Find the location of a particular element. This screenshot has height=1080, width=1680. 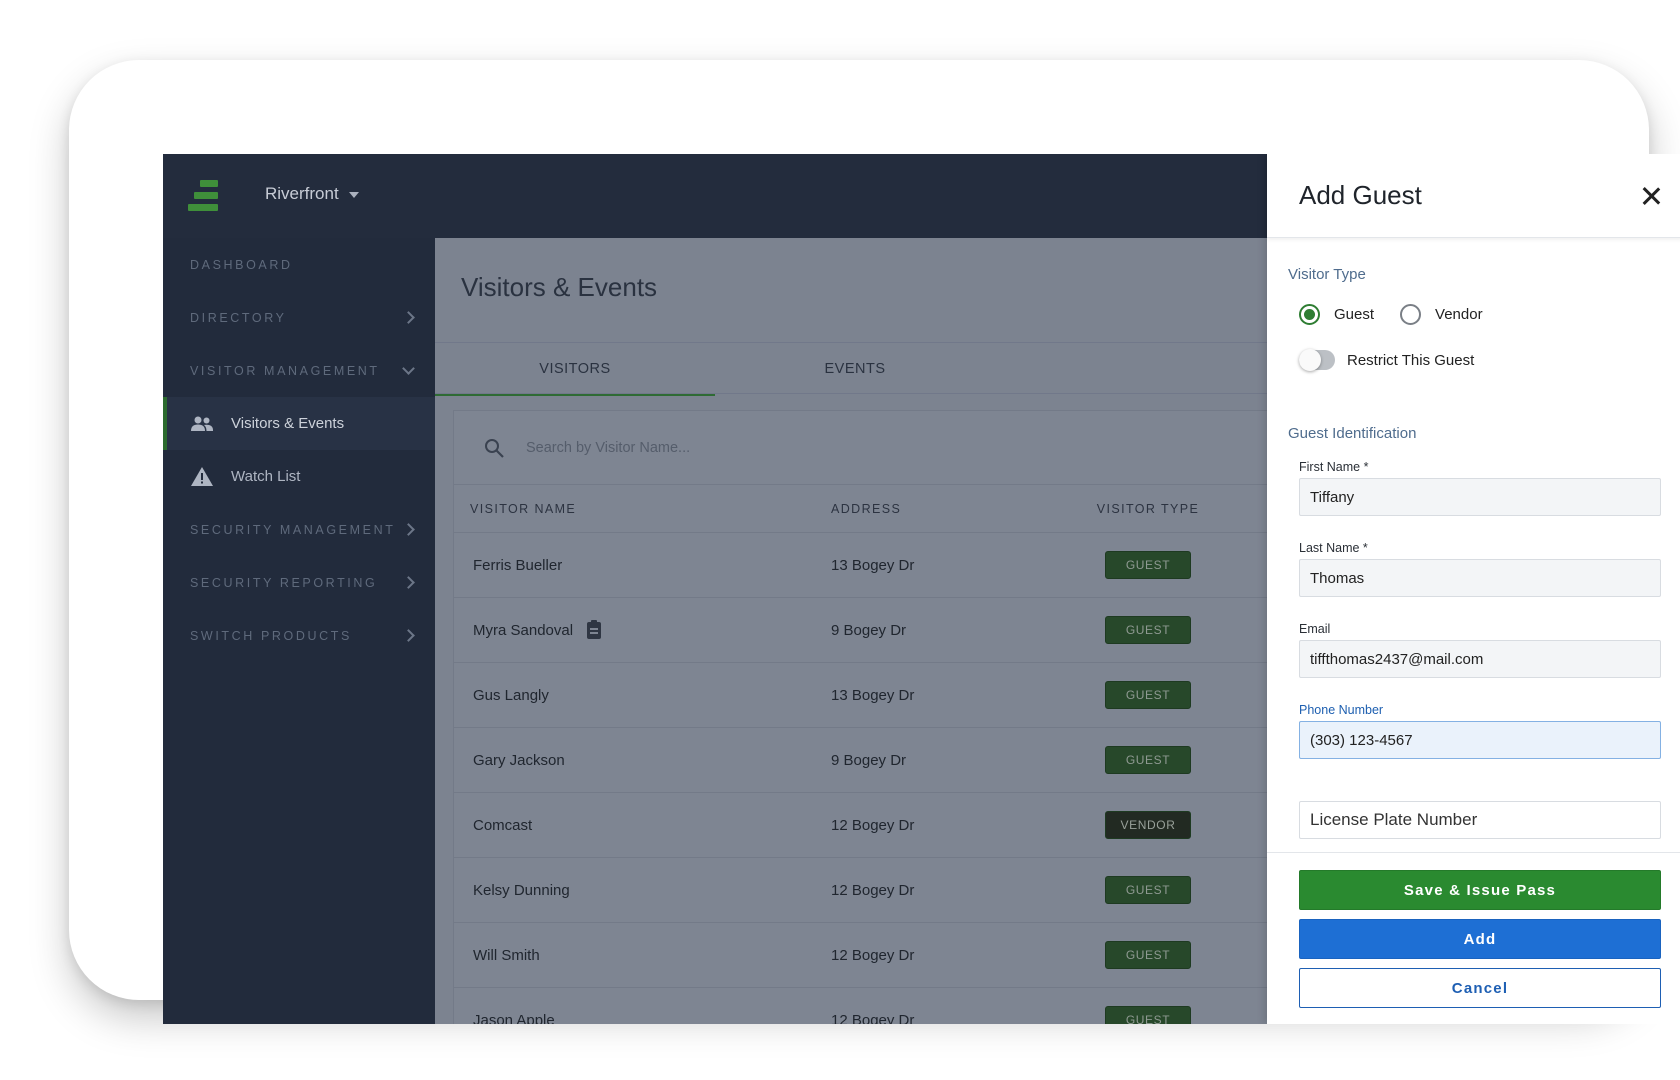

license-plate-field is located at coordinates (1480, 820).